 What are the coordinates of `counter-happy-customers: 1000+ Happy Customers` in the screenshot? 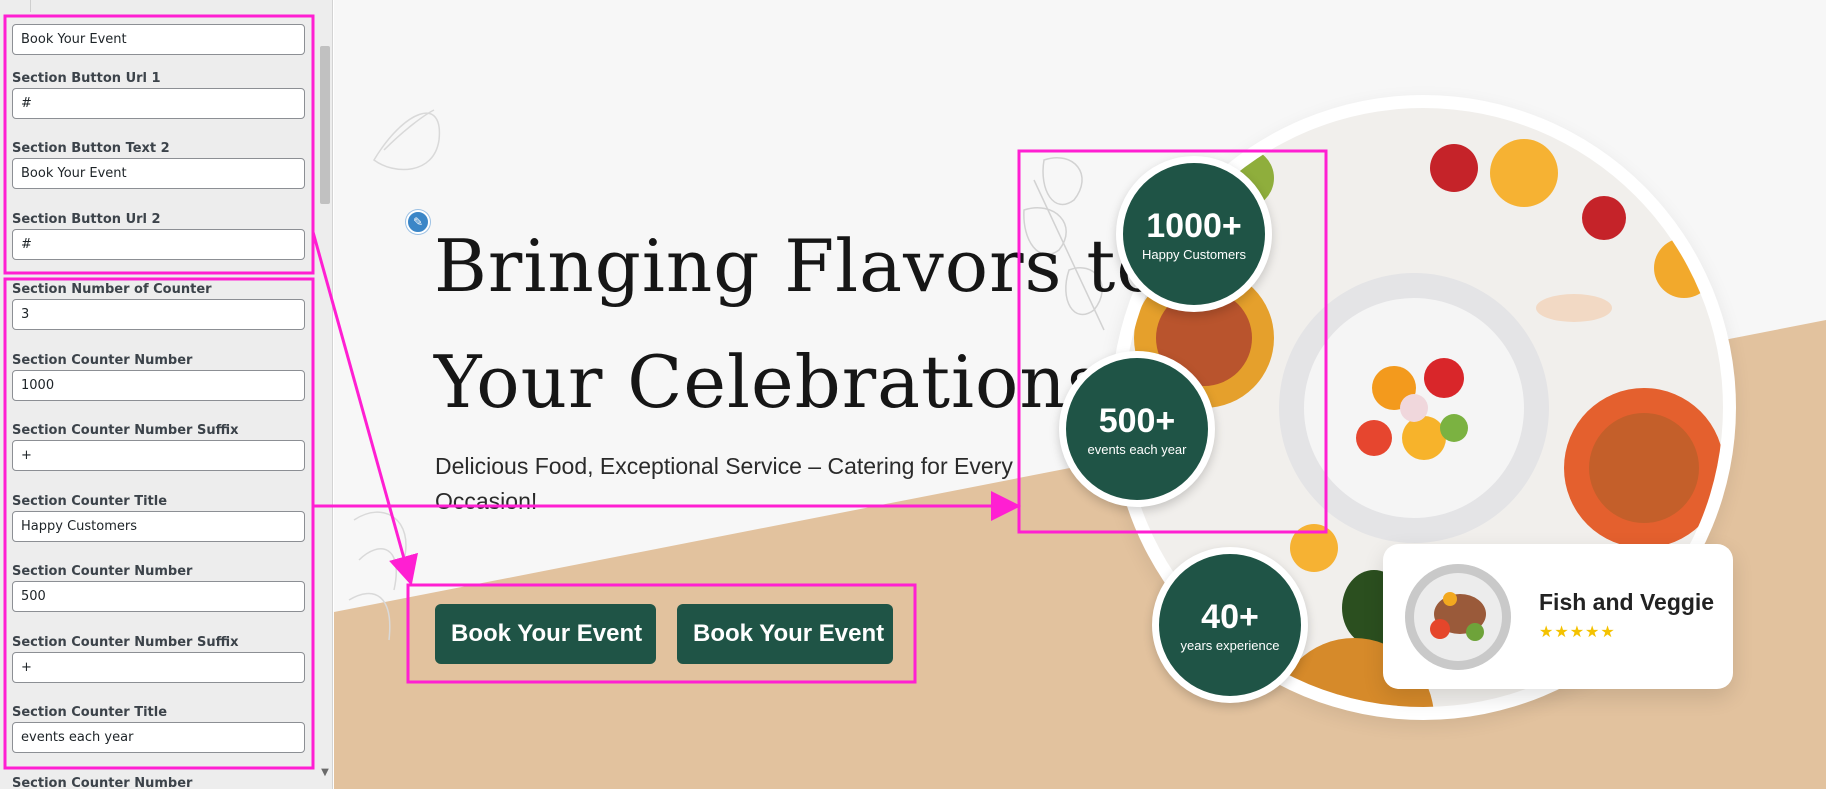 It's located at (1194, 234).